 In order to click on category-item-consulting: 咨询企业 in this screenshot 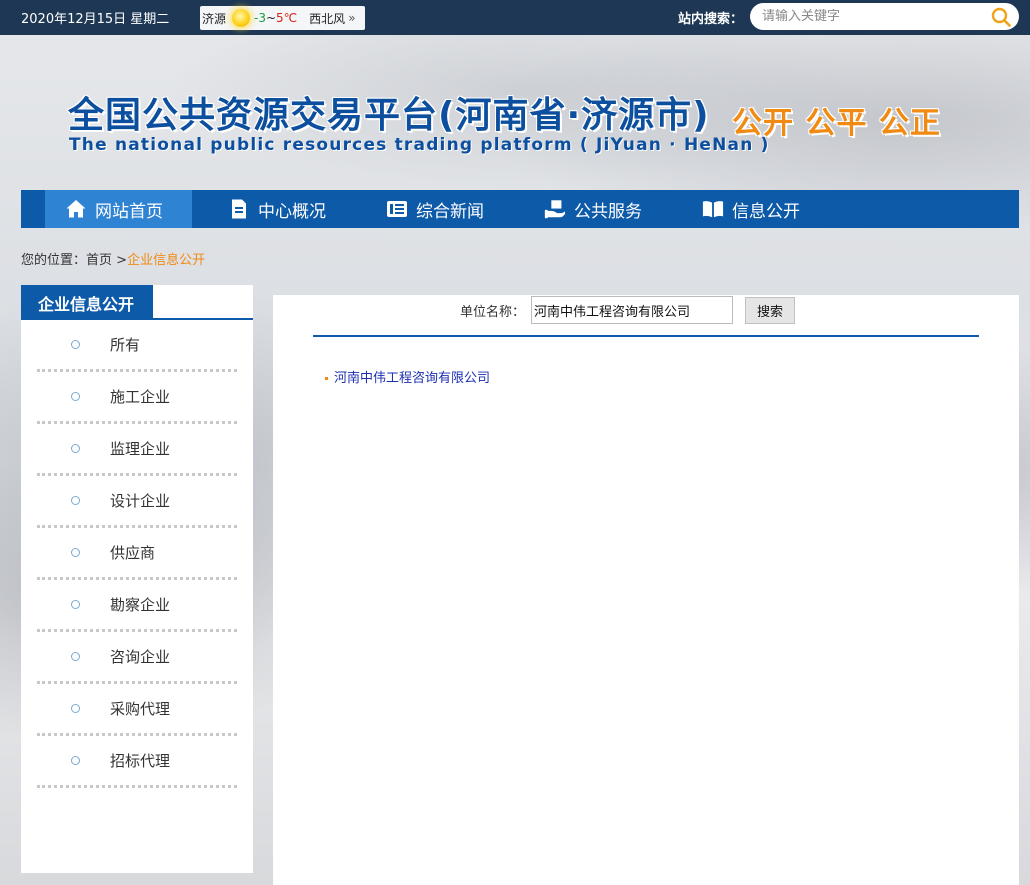, I will do `click(137, 658)`.